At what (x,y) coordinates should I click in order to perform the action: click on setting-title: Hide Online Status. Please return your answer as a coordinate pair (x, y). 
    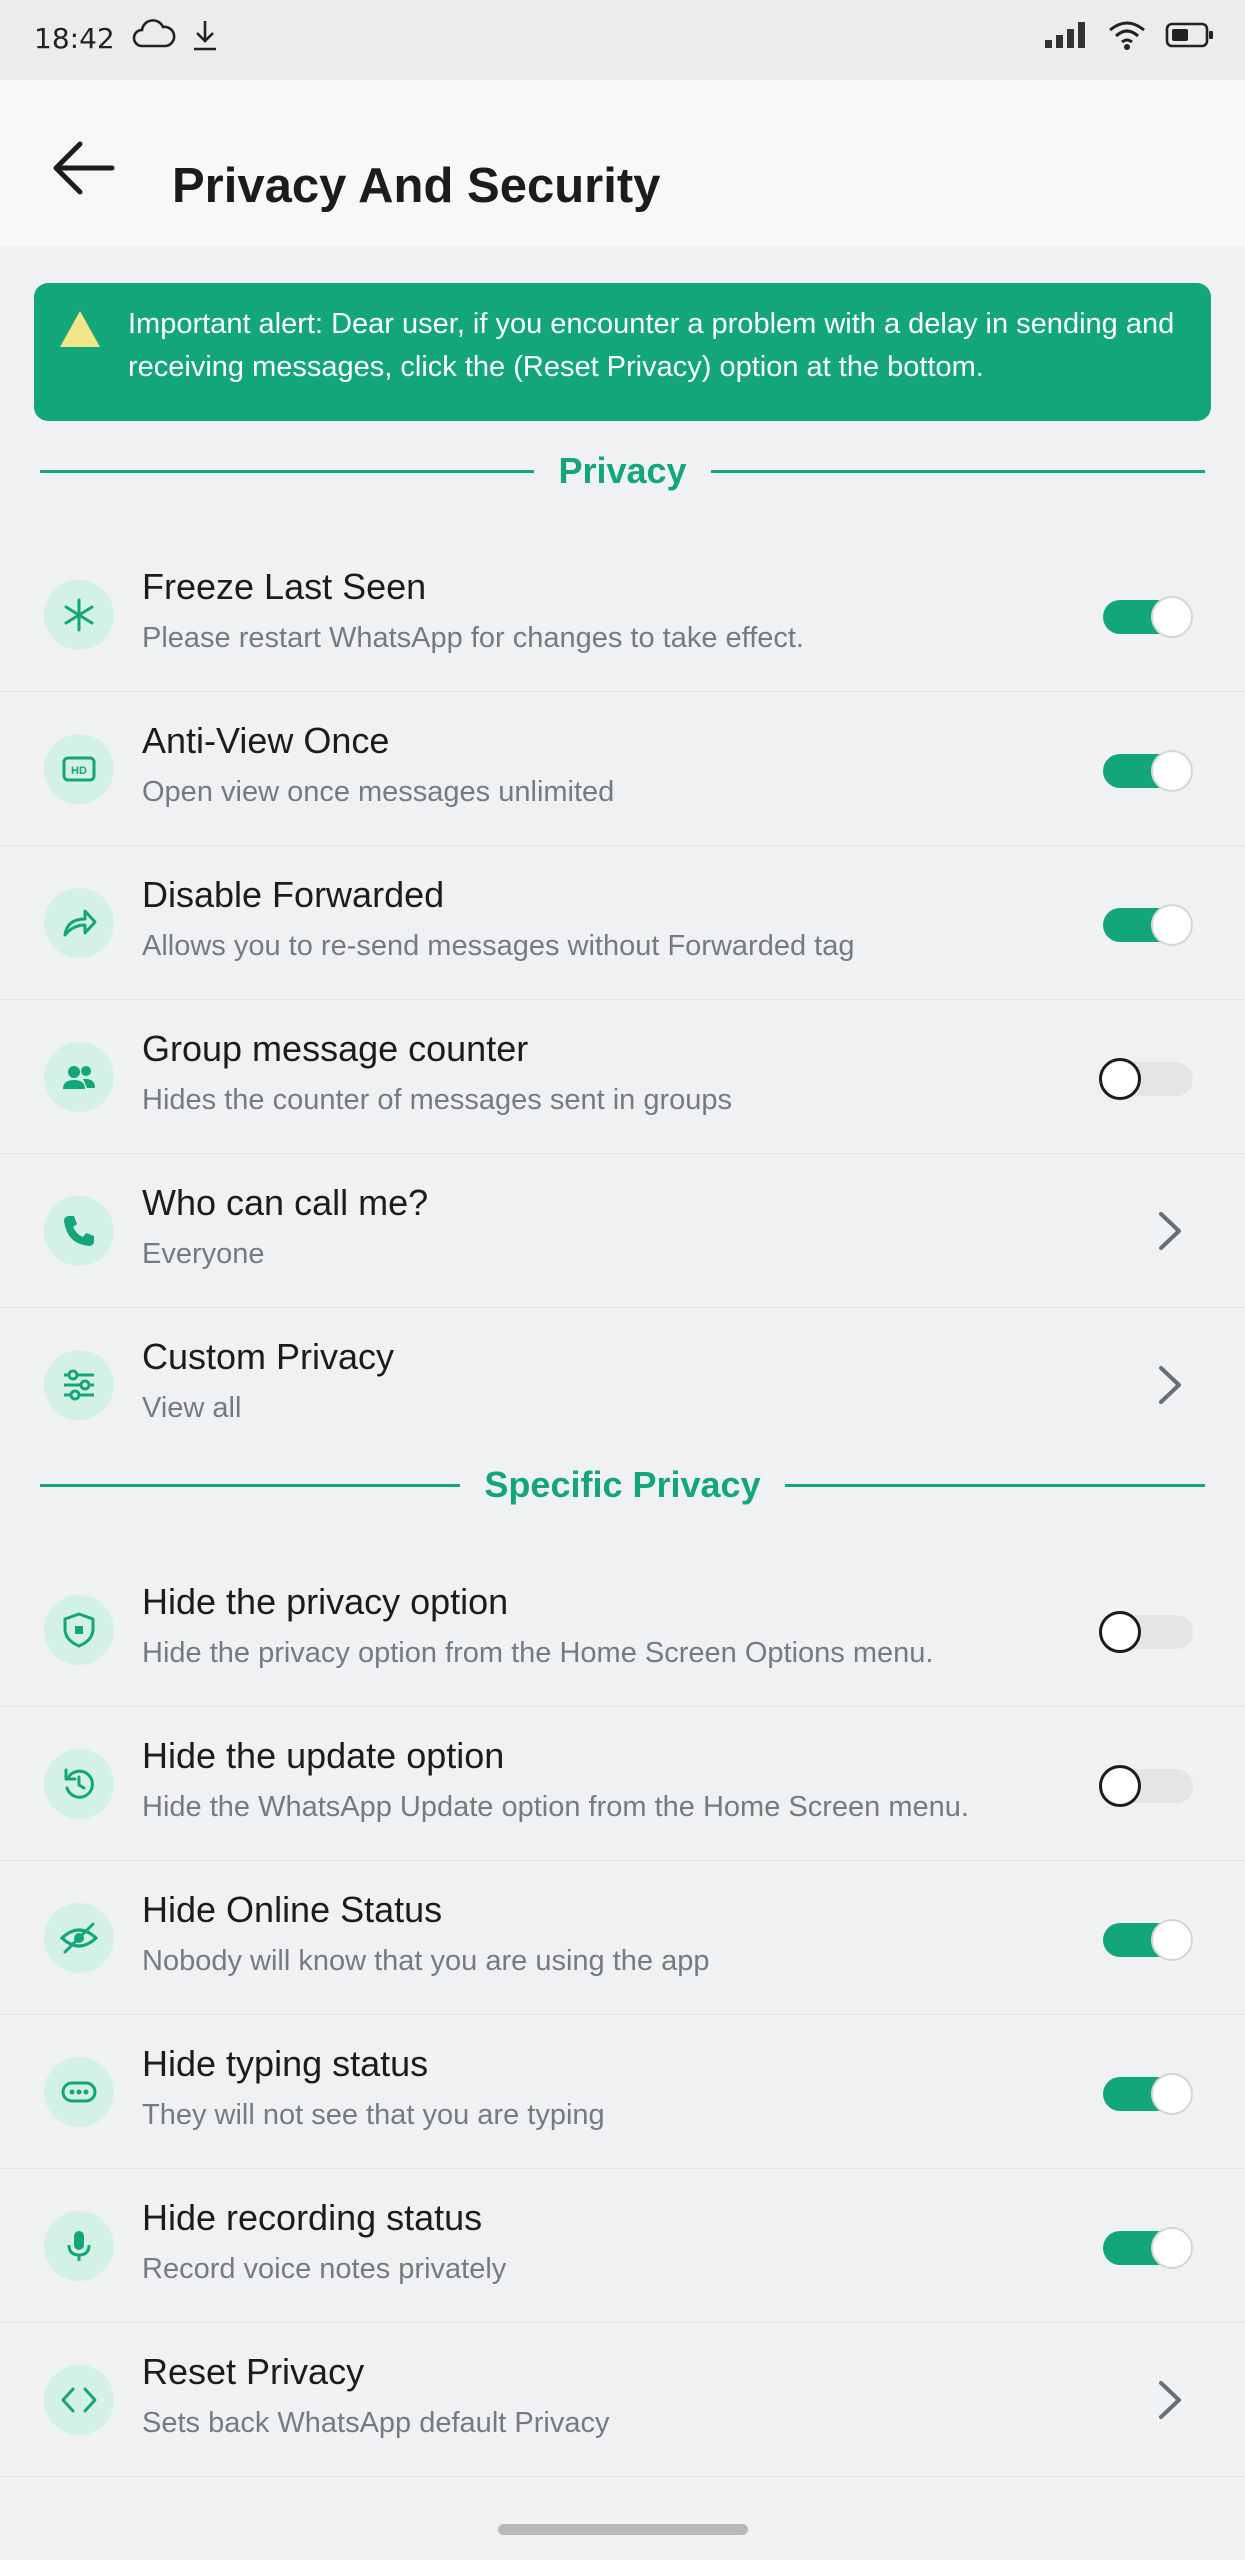
    Looking at the image, I should click on (292, 1909).